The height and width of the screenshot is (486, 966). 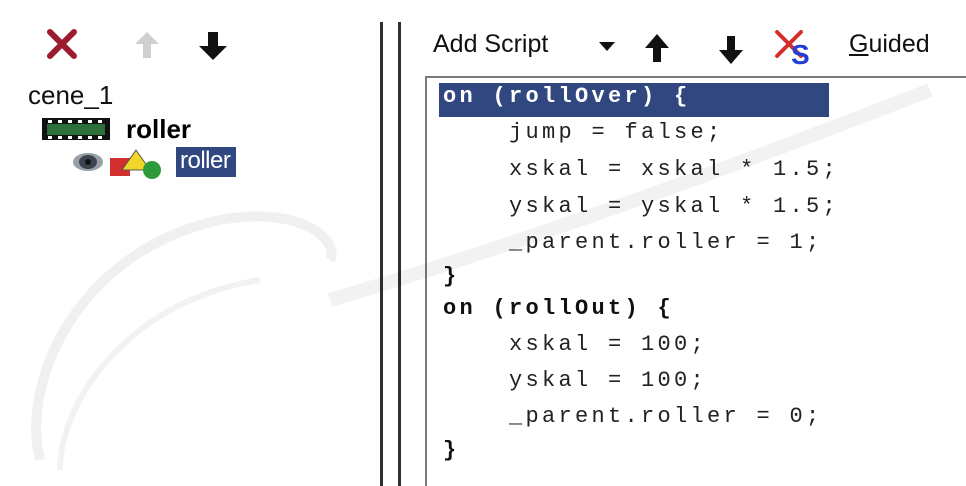 What do you see at coordinates (583, 132) in the screenshot?
I see `code-line-2: jump = false;` at bounding box center [583, 132].